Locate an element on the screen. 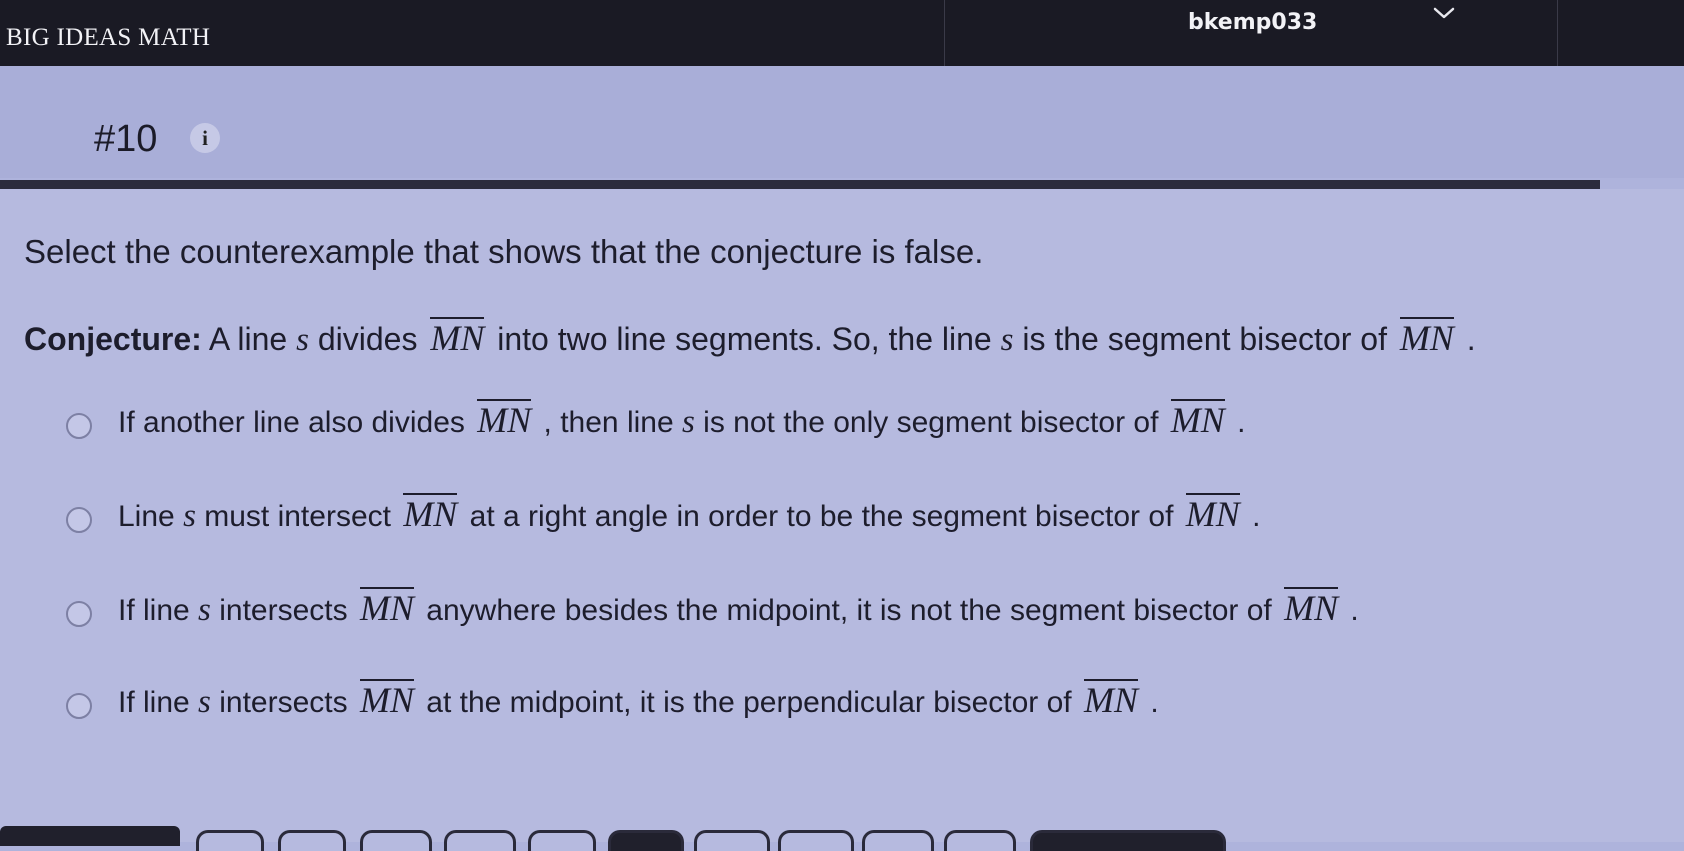 This screenshot has height=851, width=1684. conjecture-label: Conjecture: is located at coordinates (113, 339).